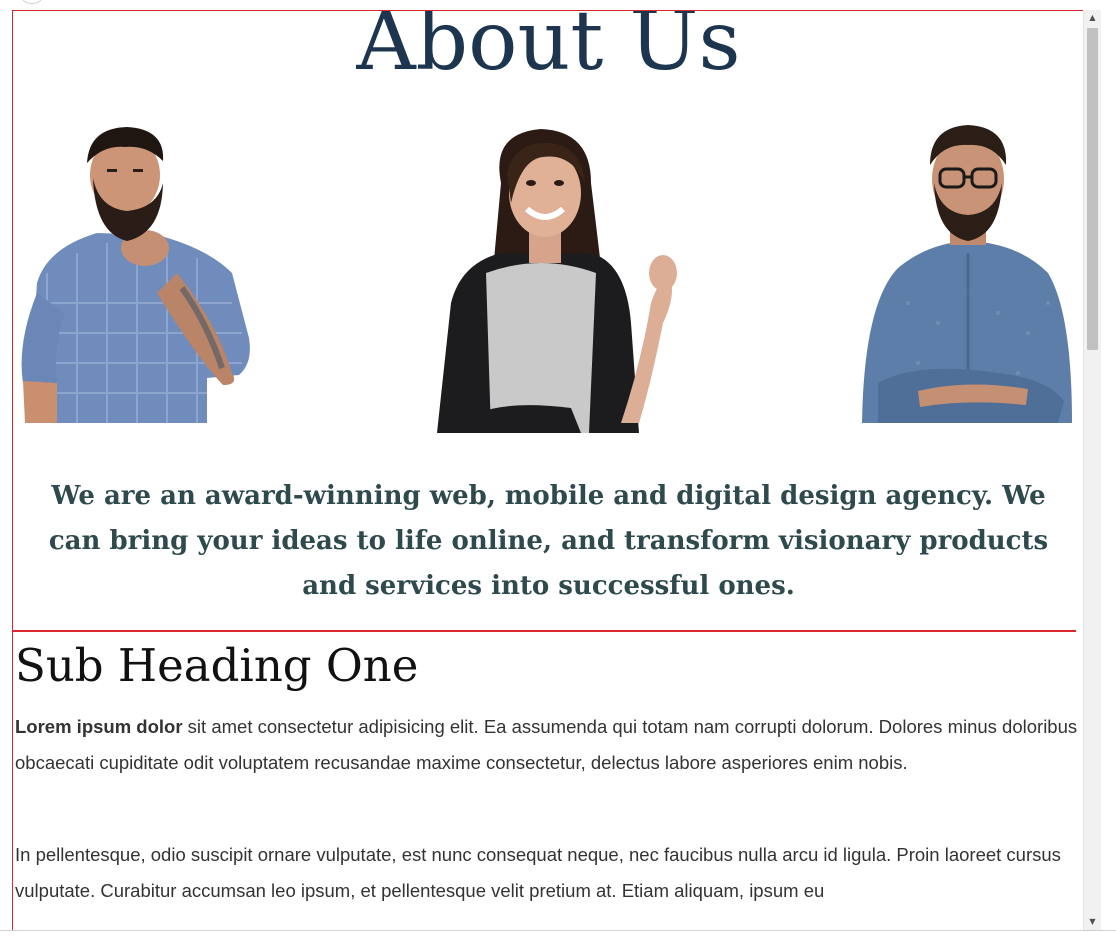 This screenshot has height=942, width=1116. What do you see at coordinates (32, 2) in the screenshot?
I see `window-corner-decoration` at bounding box center [32, 2].